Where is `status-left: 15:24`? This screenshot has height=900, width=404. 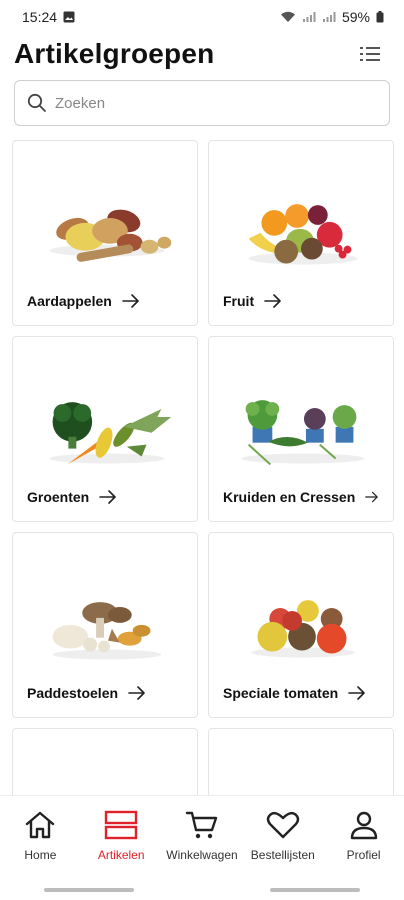
status-left: 15:24 is located at coordinates (48, 17).